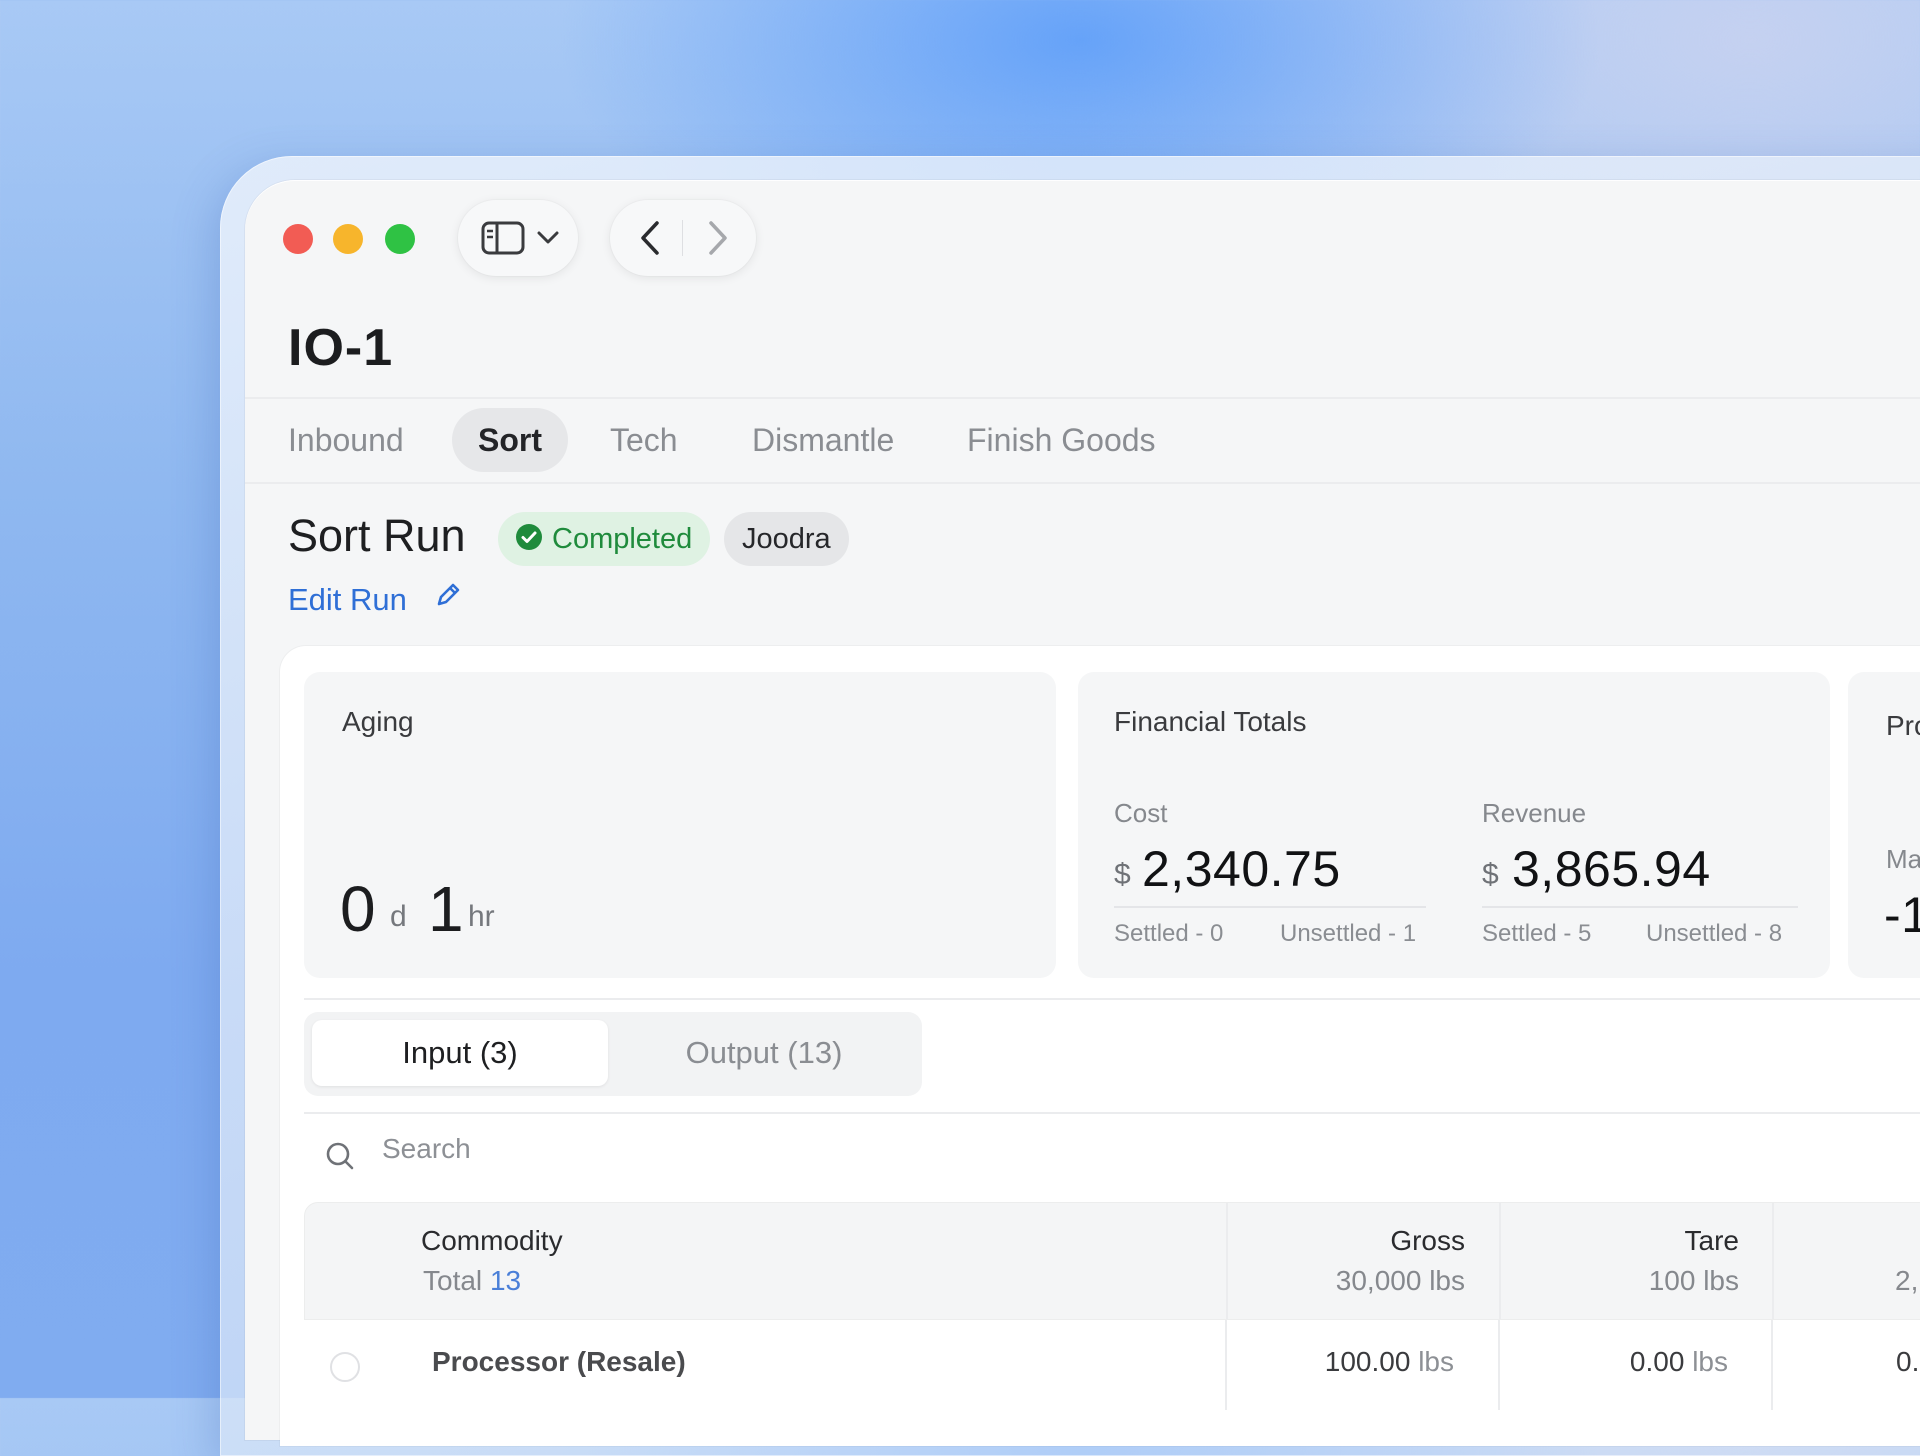  Describe the element at coordinates (1241, 869) in the screenshot. I see `cost-amount: 2,340.75` at that location.